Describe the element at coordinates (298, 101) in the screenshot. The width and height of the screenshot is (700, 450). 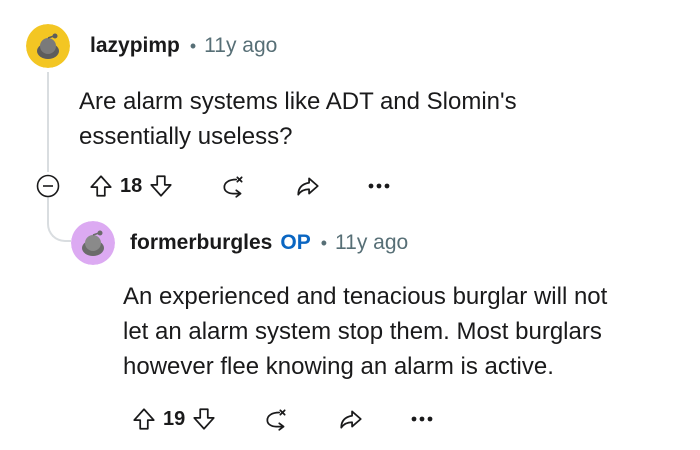
I see `comment-body-line: Are alarm systems like ADT and Slomin's` at that location.